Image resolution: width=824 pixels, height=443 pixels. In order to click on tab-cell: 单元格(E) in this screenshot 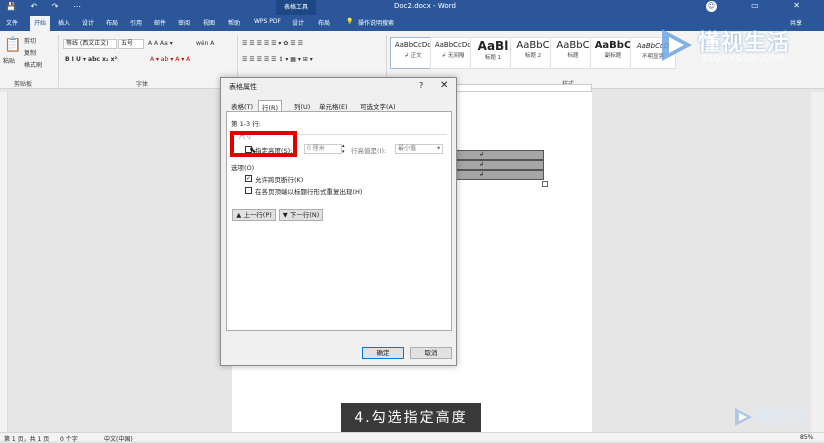, I will do `click(333, 105)`.